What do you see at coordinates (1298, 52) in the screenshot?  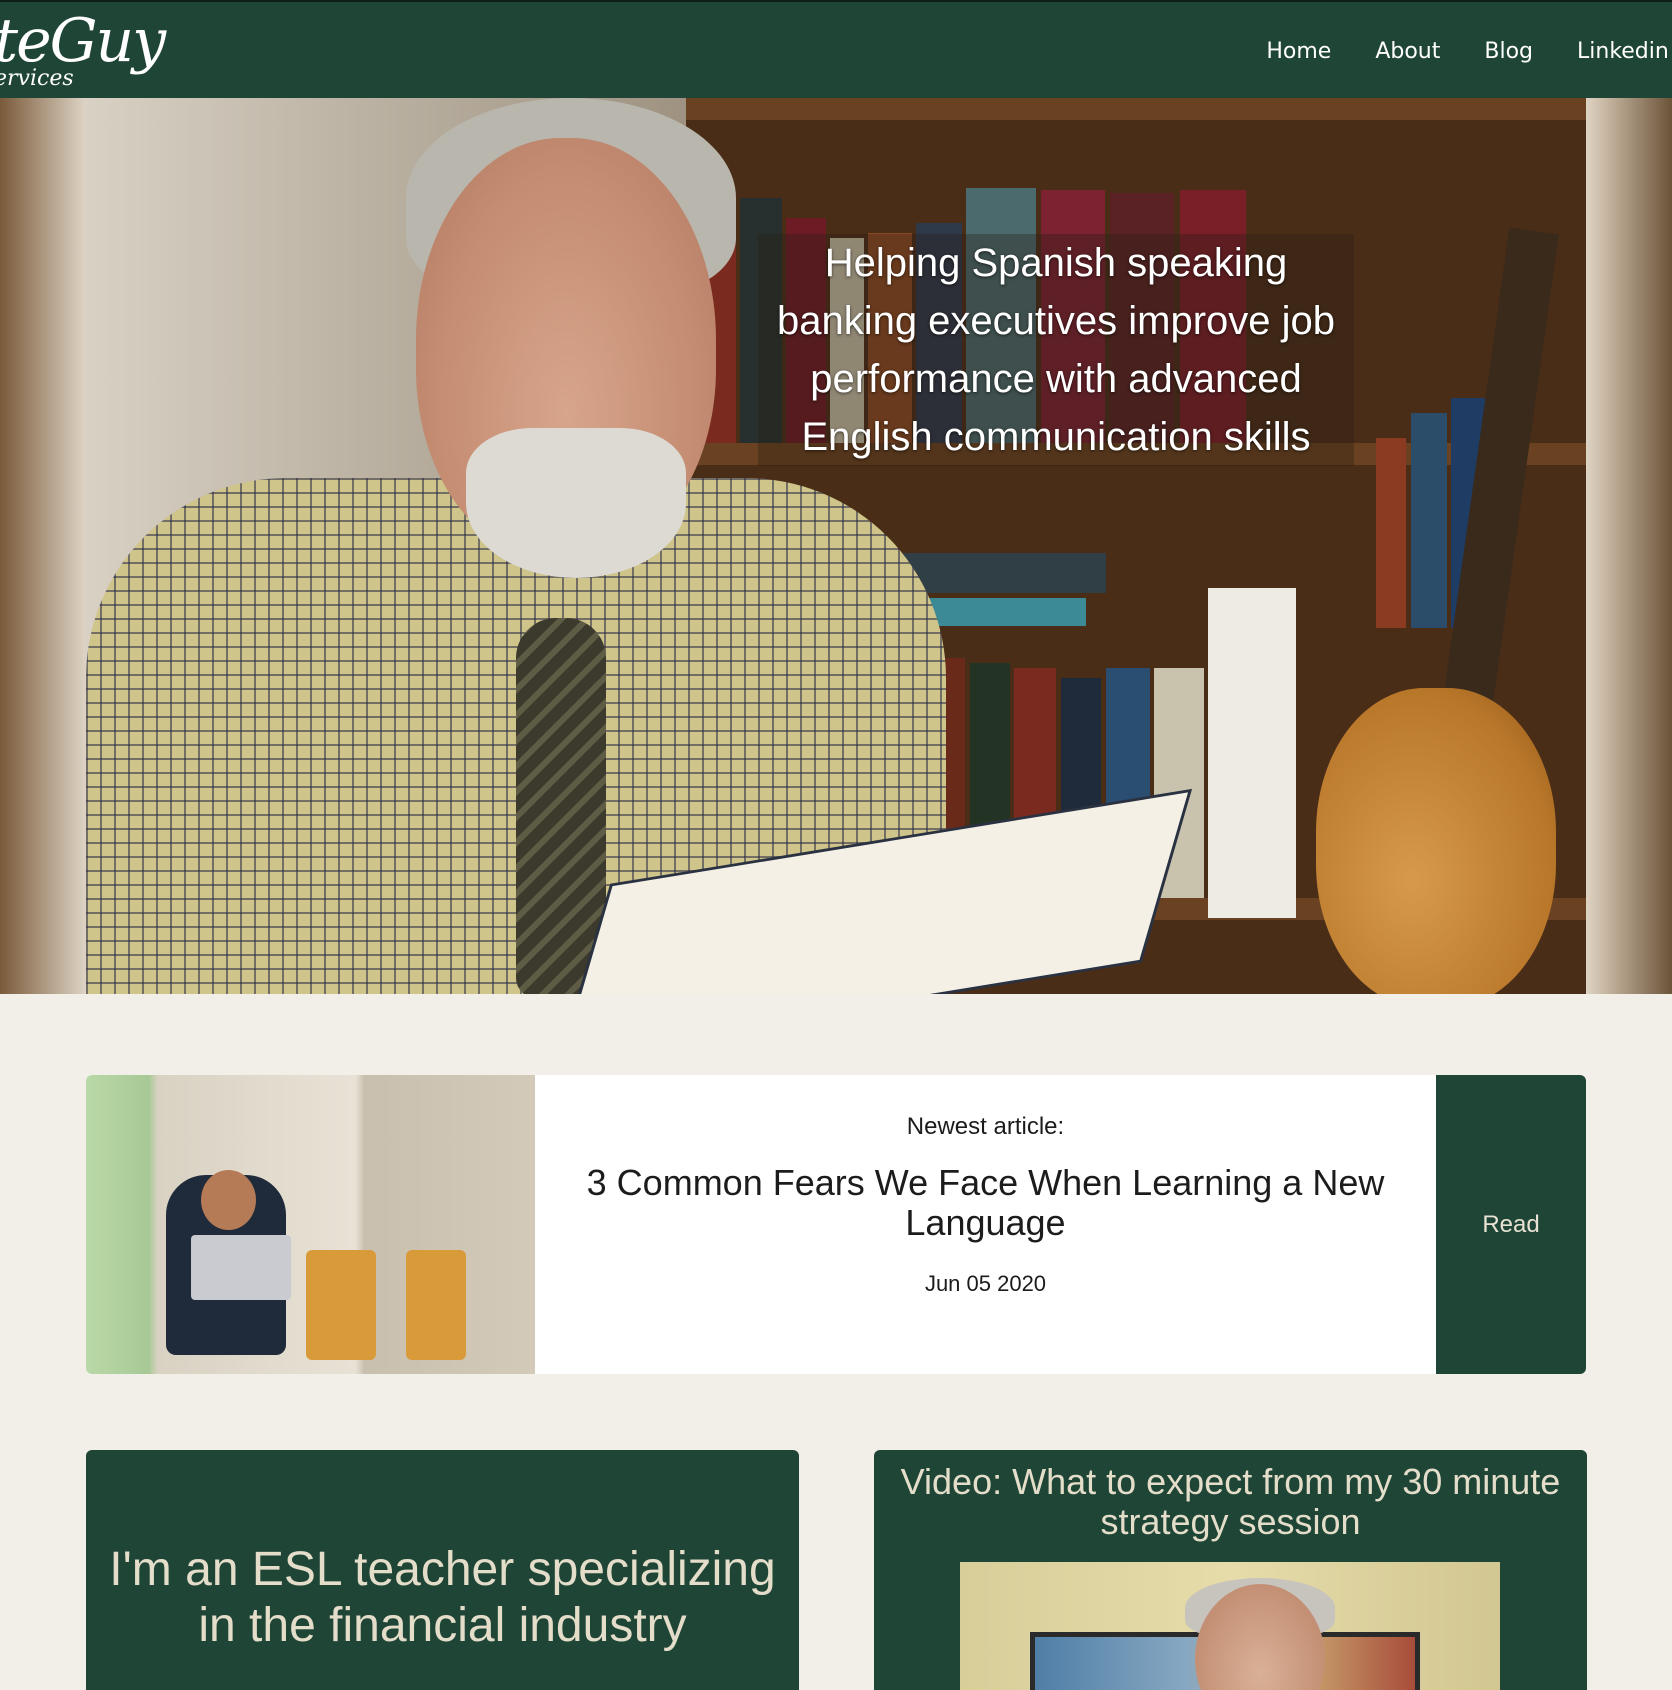 I see `nav-home: Home` at bounding box center [1298, 52].